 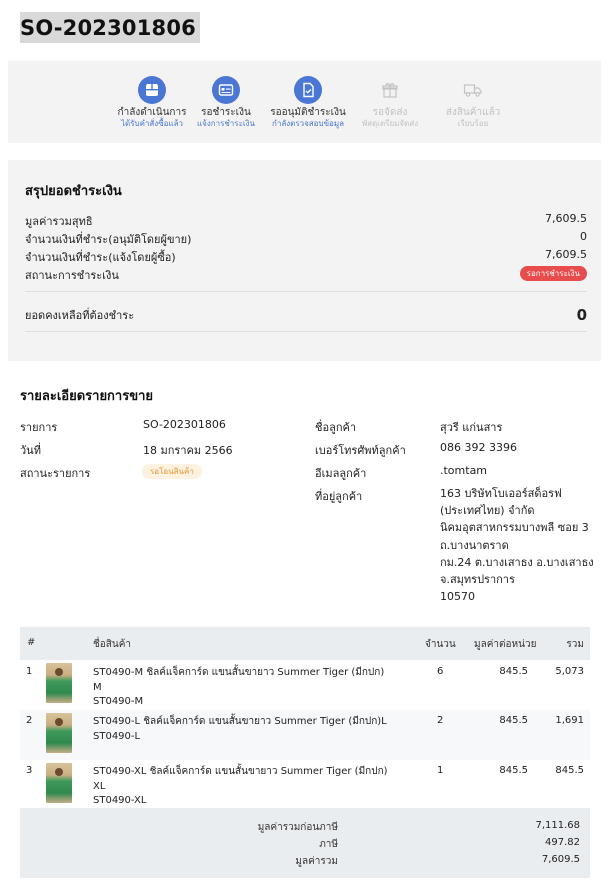 What do you see at coordinates (473, 112) in the screenshot?
I see `step-label: ส่งสินค้าแล้ว` at bounding box center [473, 112].